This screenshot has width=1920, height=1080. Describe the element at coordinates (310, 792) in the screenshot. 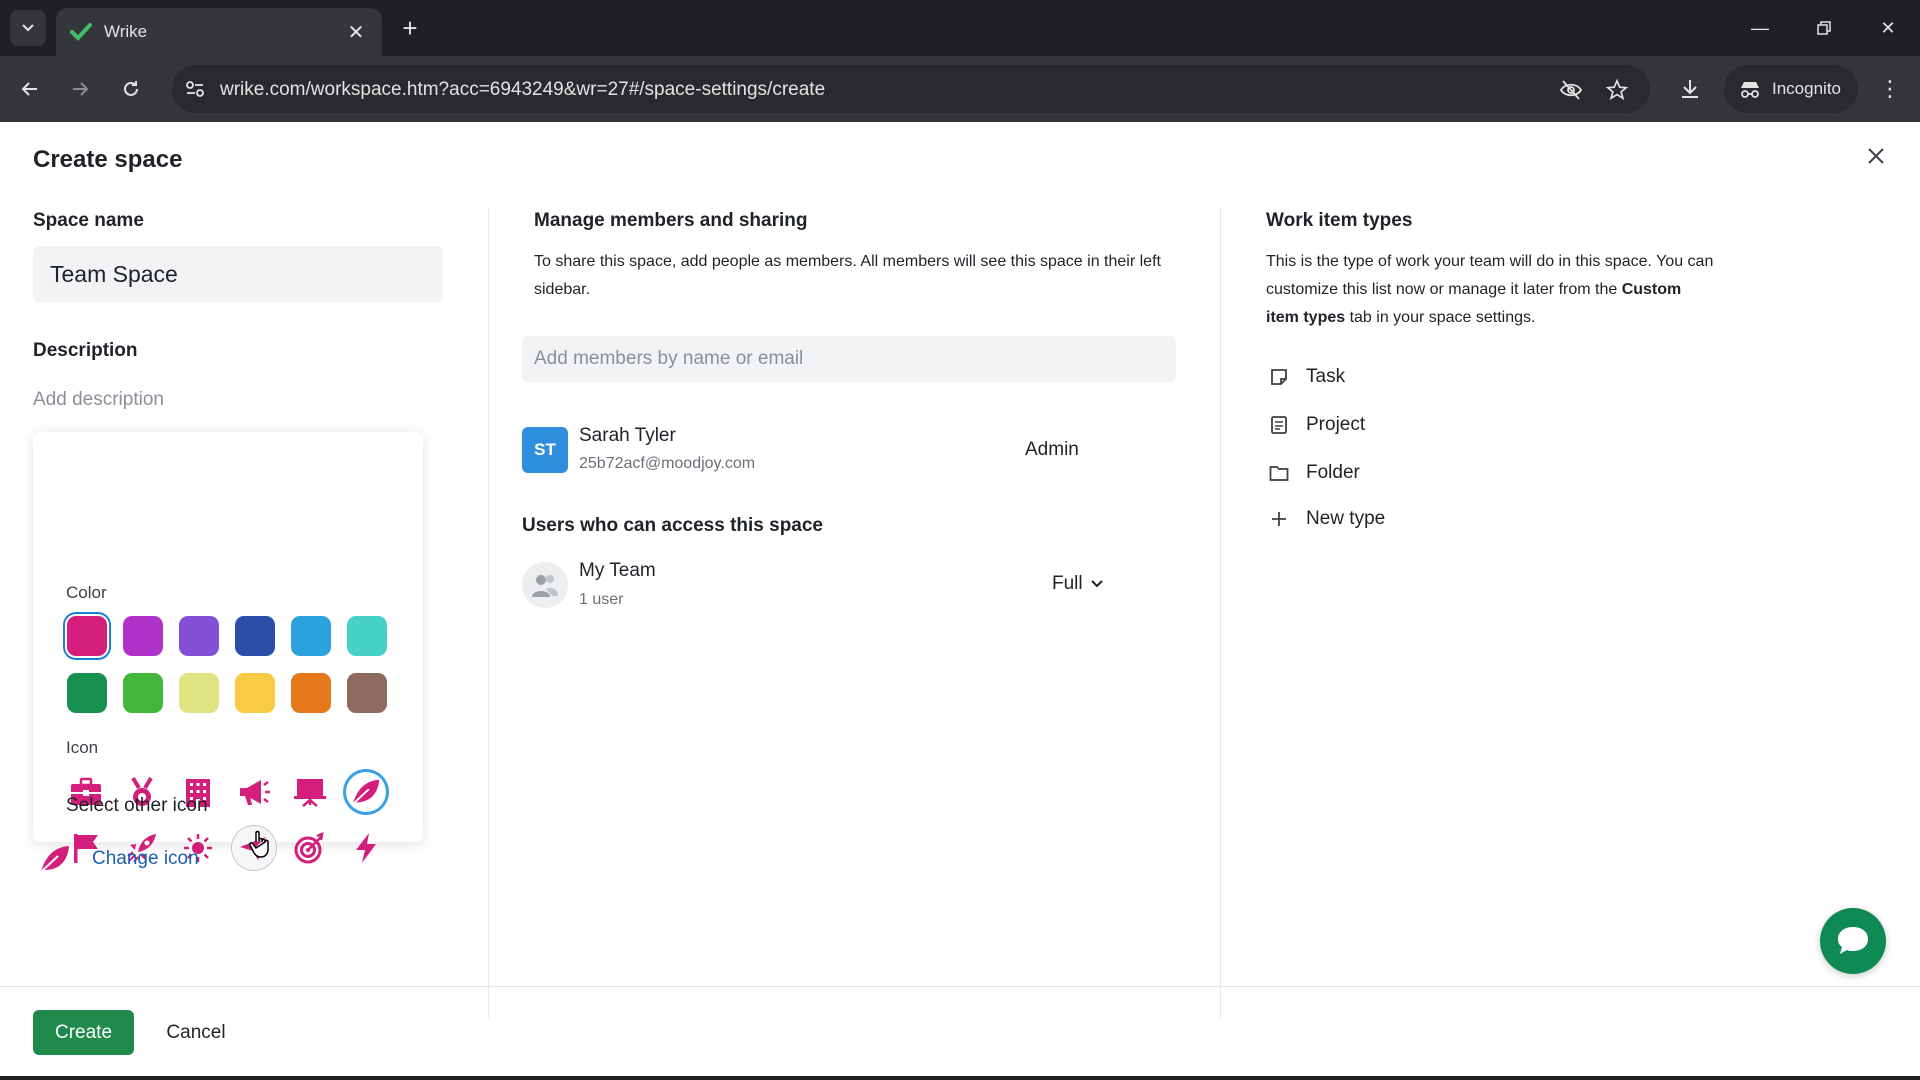

I see `presentation-icon` at that location.